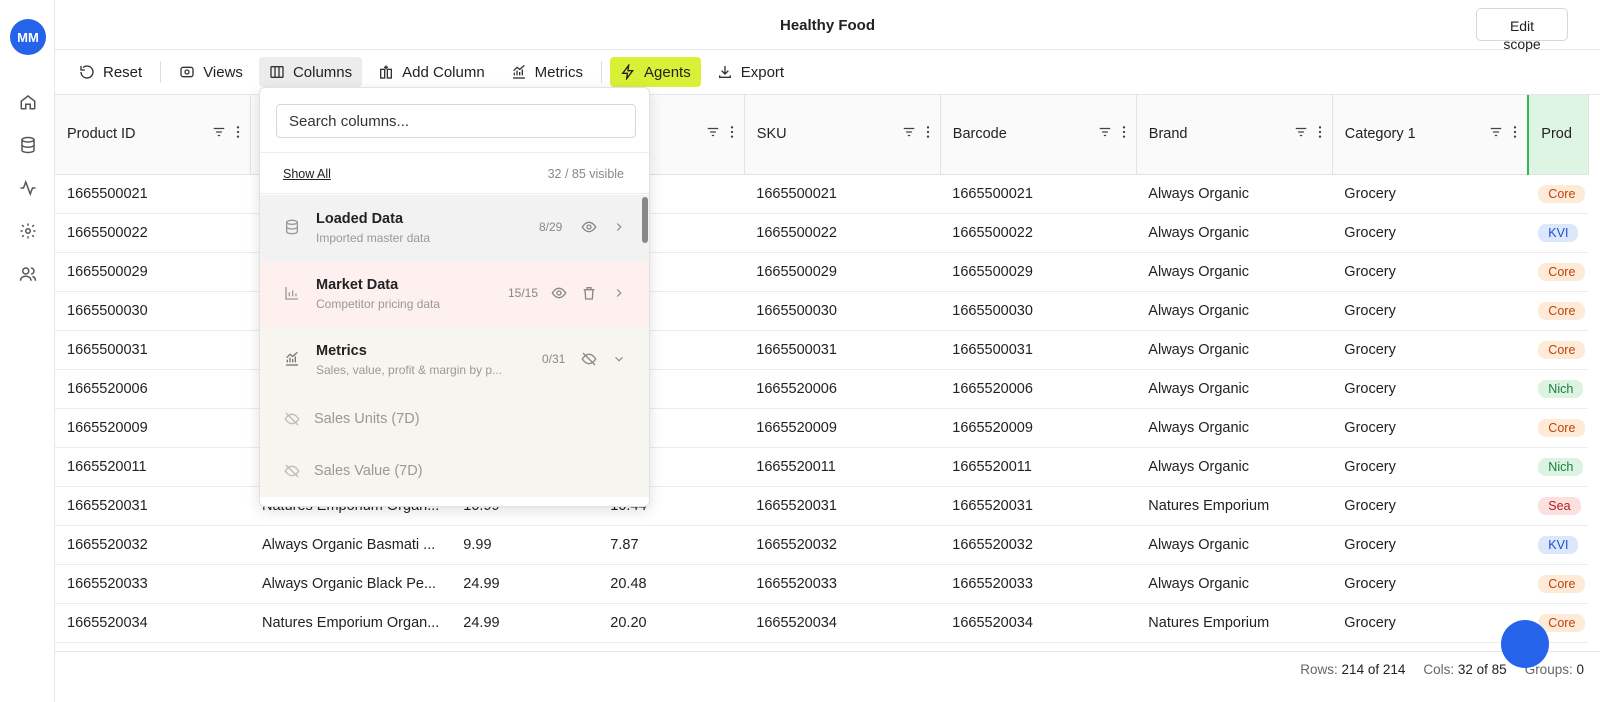 This screenshot has height=702, width=1600. What do you see at coordinates (619, 228) in the screenshot?
I see `chevron-right-icon` at bounding box center [619, 228].